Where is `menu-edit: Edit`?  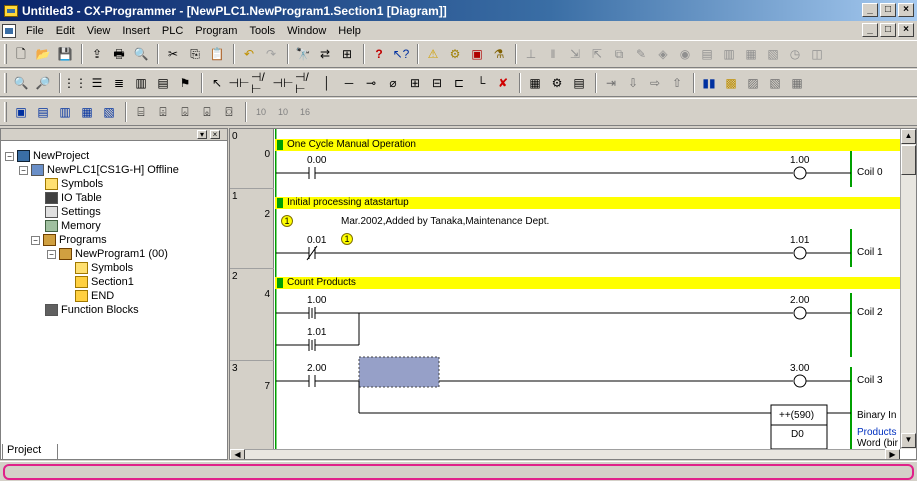 menu-edit: Edit is located at coordinates (65, 31).